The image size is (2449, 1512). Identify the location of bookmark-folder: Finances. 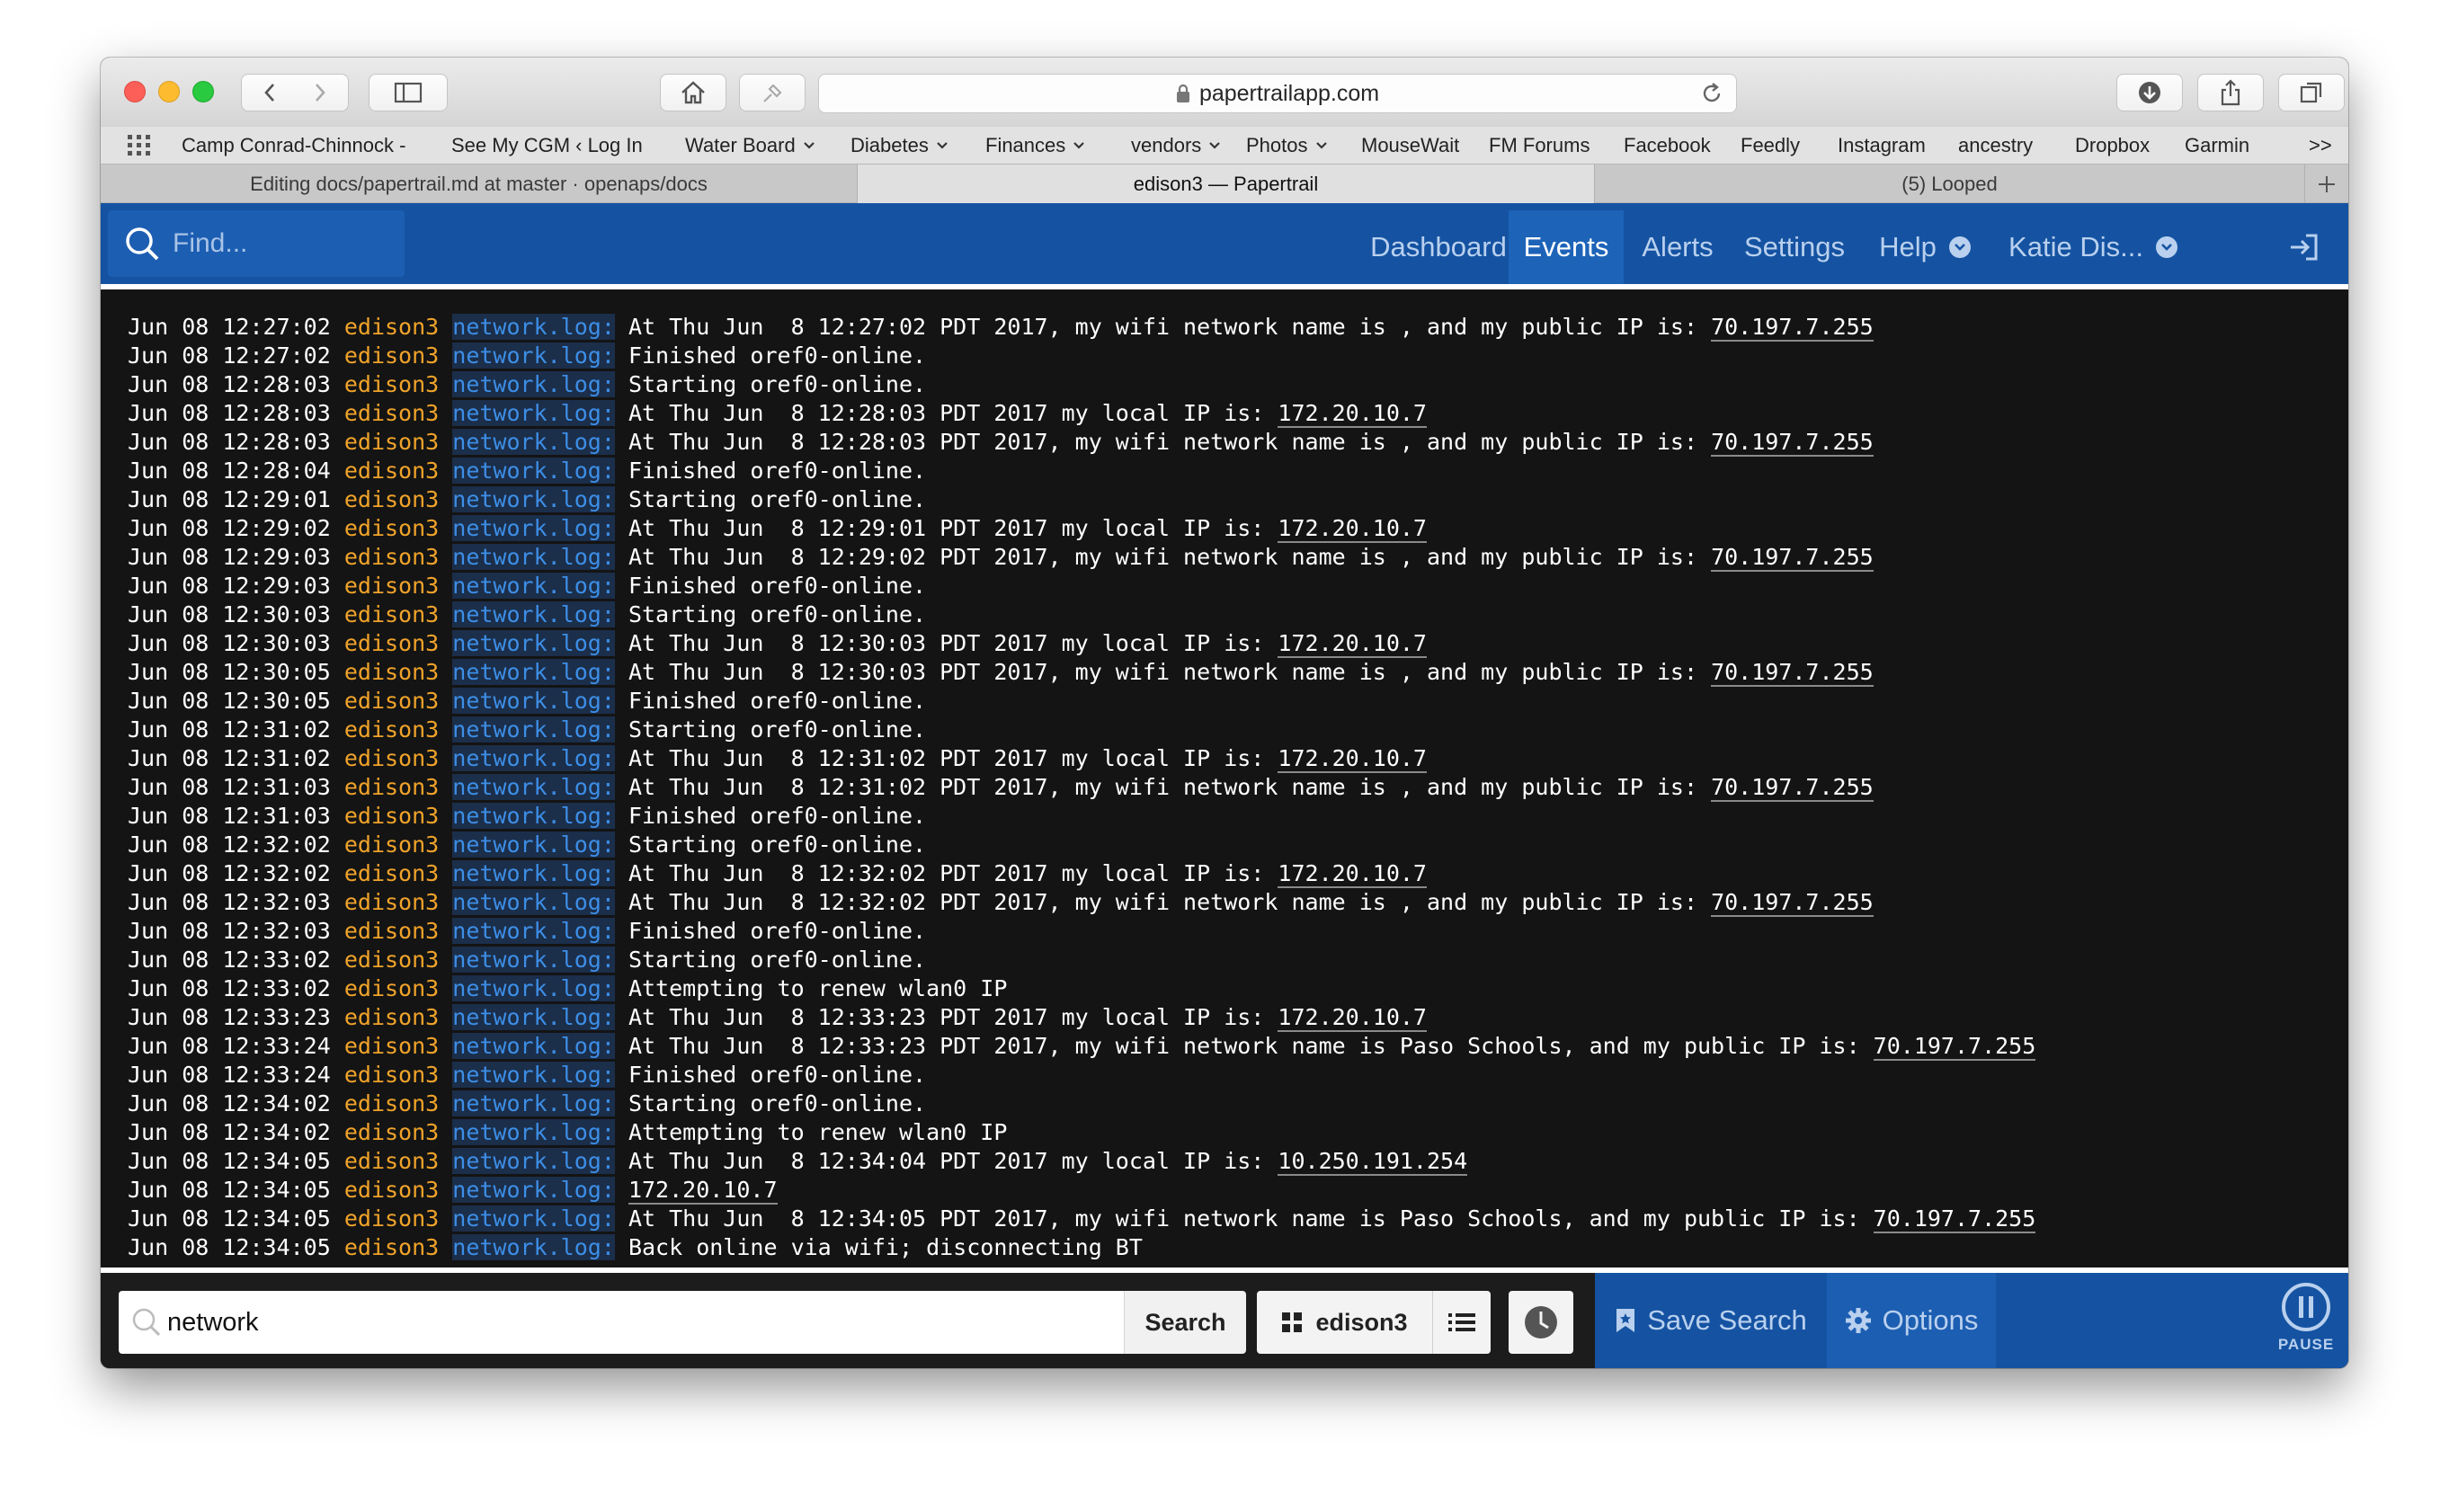
(1035, 145).